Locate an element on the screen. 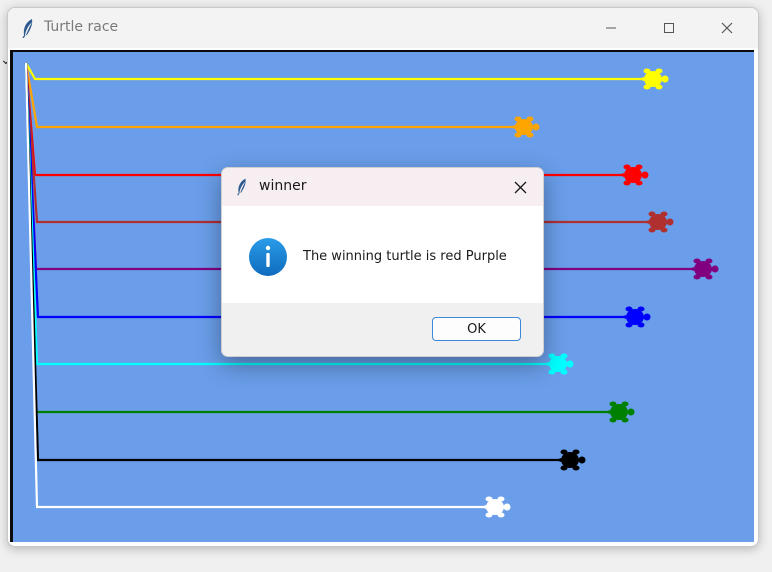 This screenshot has height=572, width=772. dialog-title: winner is located at coordinates (283, 186).